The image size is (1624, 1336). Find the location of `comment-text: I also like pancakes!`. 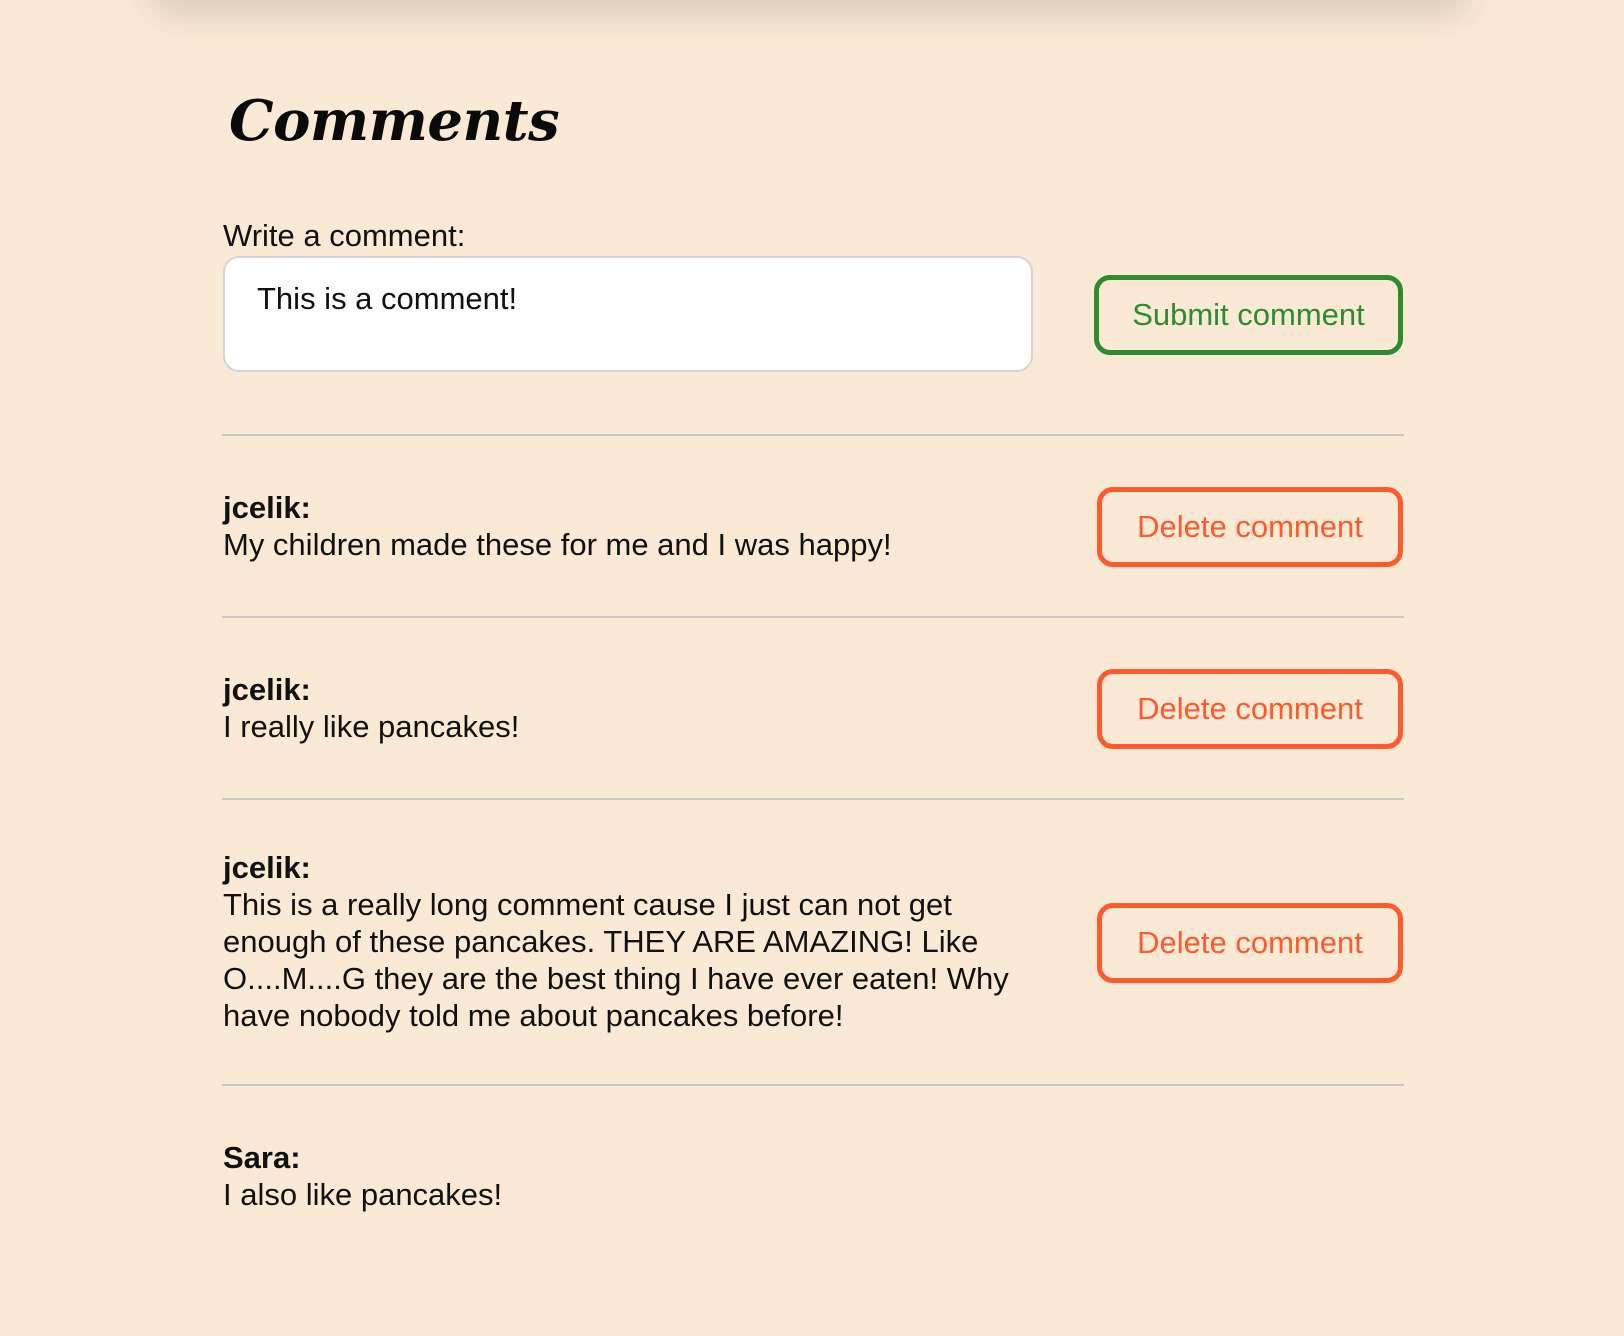

comment-text: I also like pancakes! is located at coordinates (363, 1194).